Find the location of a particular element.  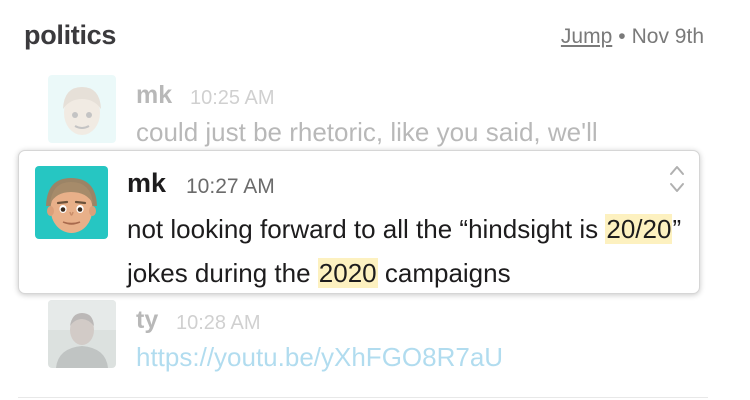

channel-date: Nov 9th is located at coordinates (667, 36).